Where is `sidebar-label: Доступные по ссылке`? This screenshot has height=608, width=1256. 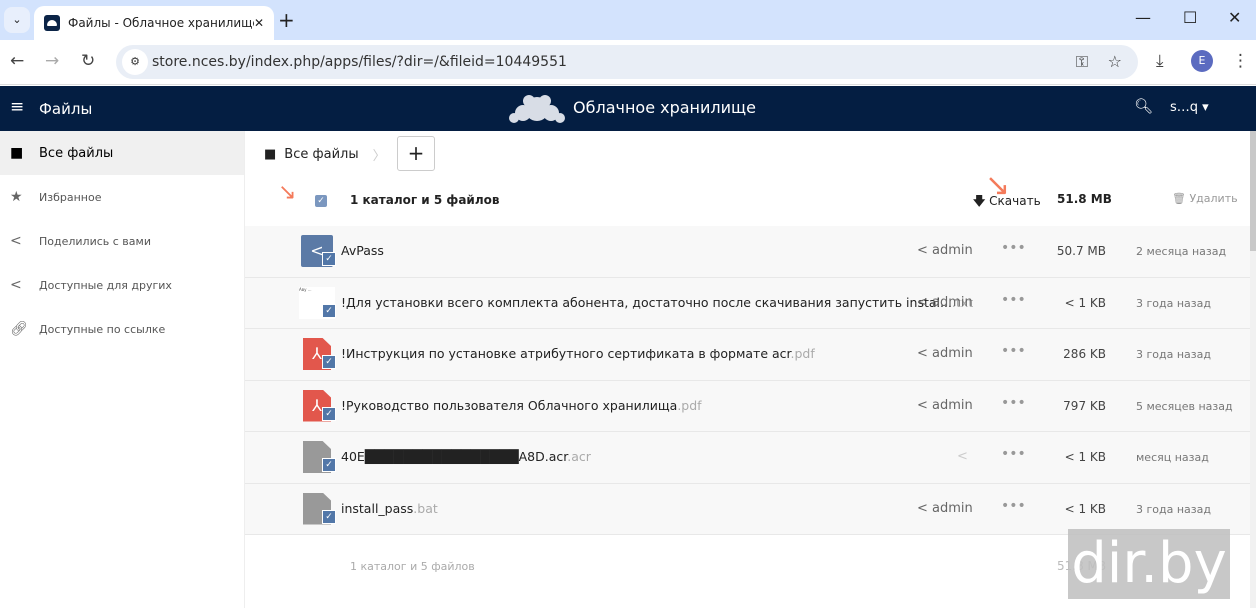
sidebar-label: Доступные по ссылке is located at coordinates (102, 329).